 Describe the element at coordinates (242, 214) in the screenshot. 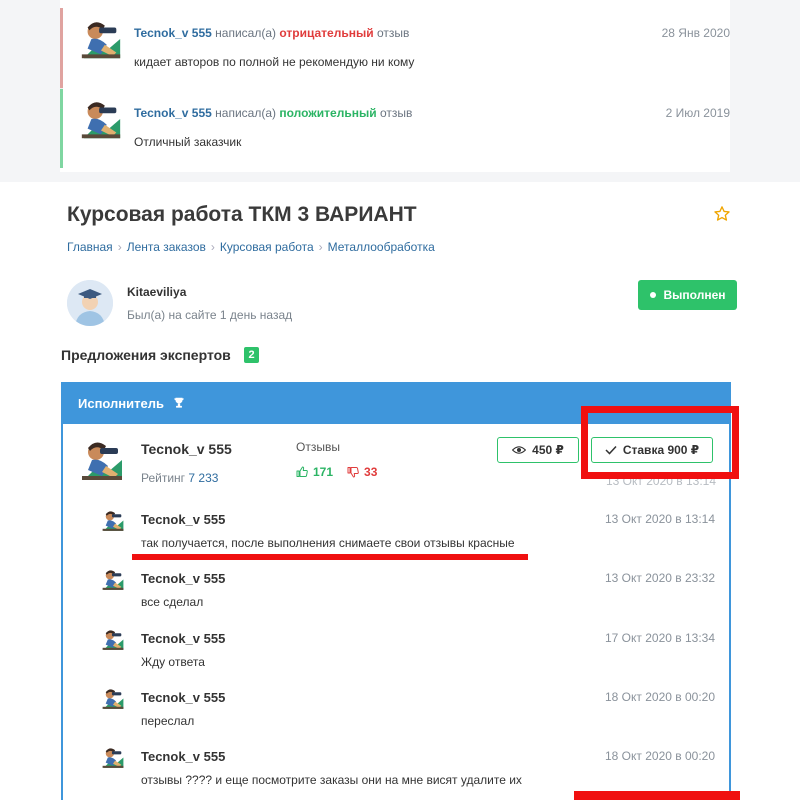

I see `page-title: Курсовая работа ТКМ 3 ВАРИАНТ` at that location.